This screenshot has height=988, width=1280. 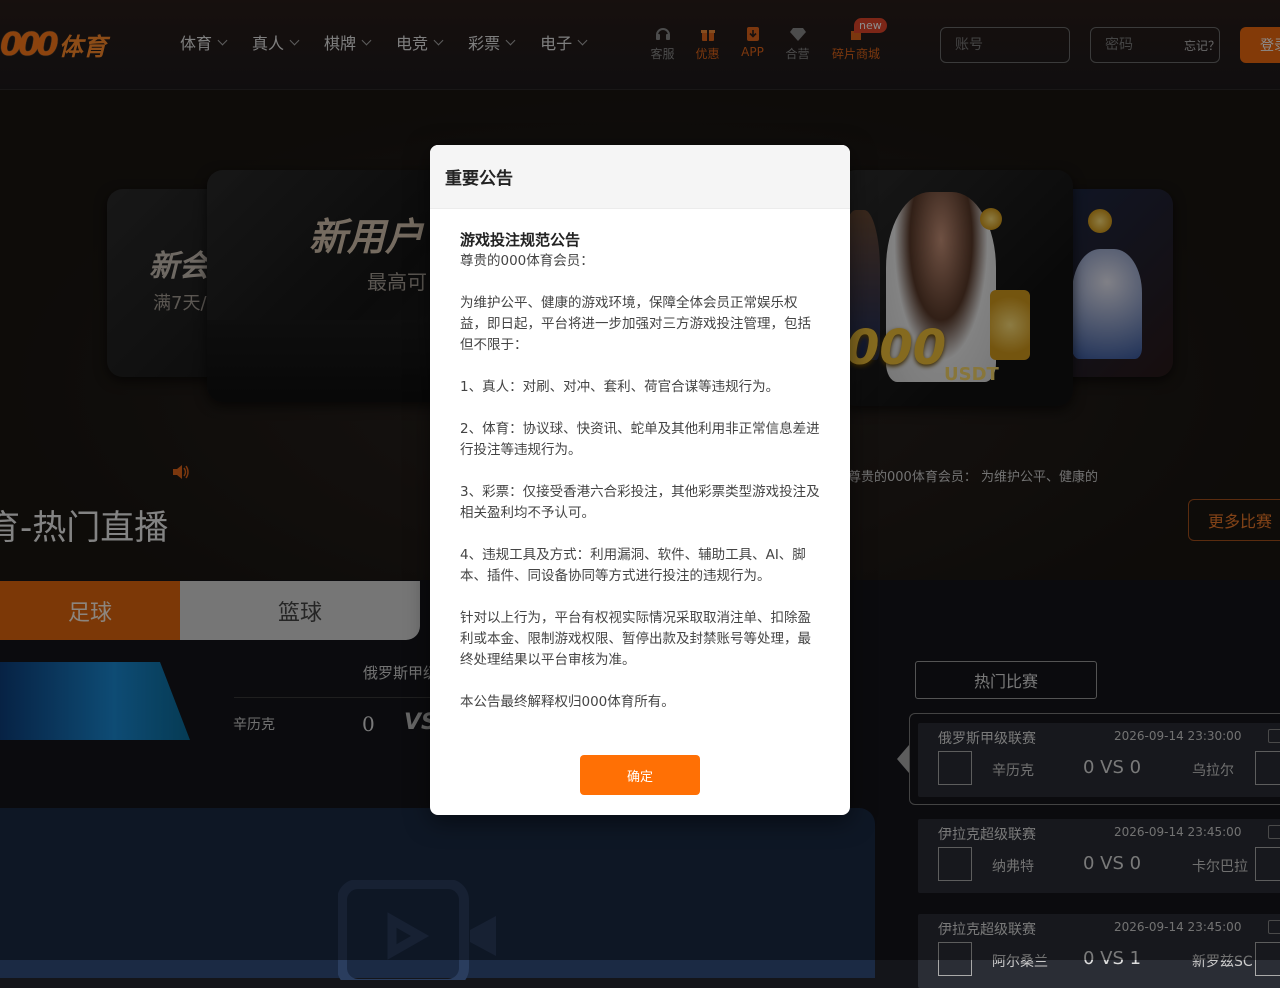 What do you see at coordinates (620, 387) in the screenshot?
I see `notice-item: 1、真人：对刷、对冲、套利、荷官合谋等违规行为。` at bounding box center [620, 387].